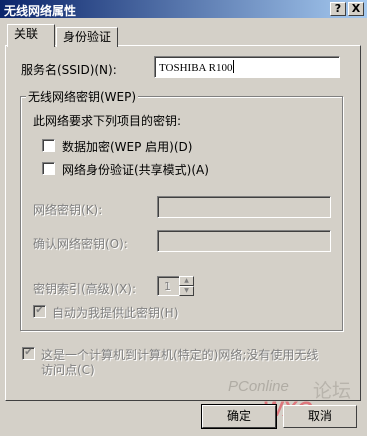  What do you see at coordinates (320, 416) in the screenshot?
I see `cancel-button: 取消` at bounding box center [320, 416].